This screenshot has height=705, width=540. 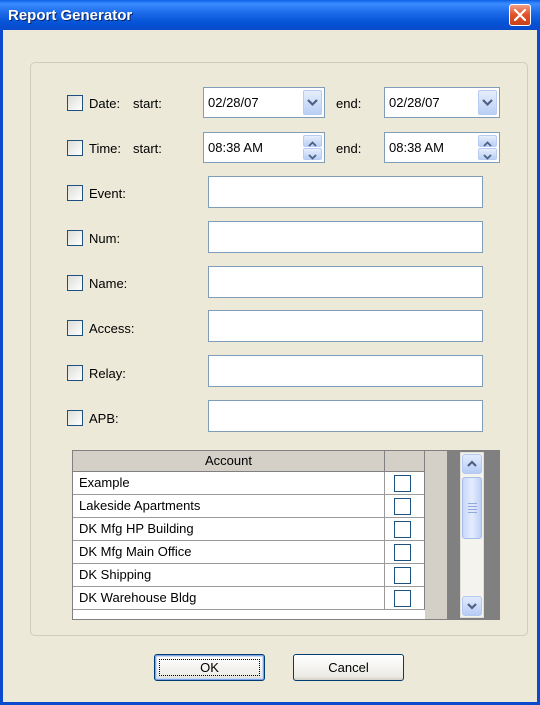 What do you see at coordinates (349, 103) in the screenshot?
I see `date-end-label: end:` at bounding box center [349, 103].